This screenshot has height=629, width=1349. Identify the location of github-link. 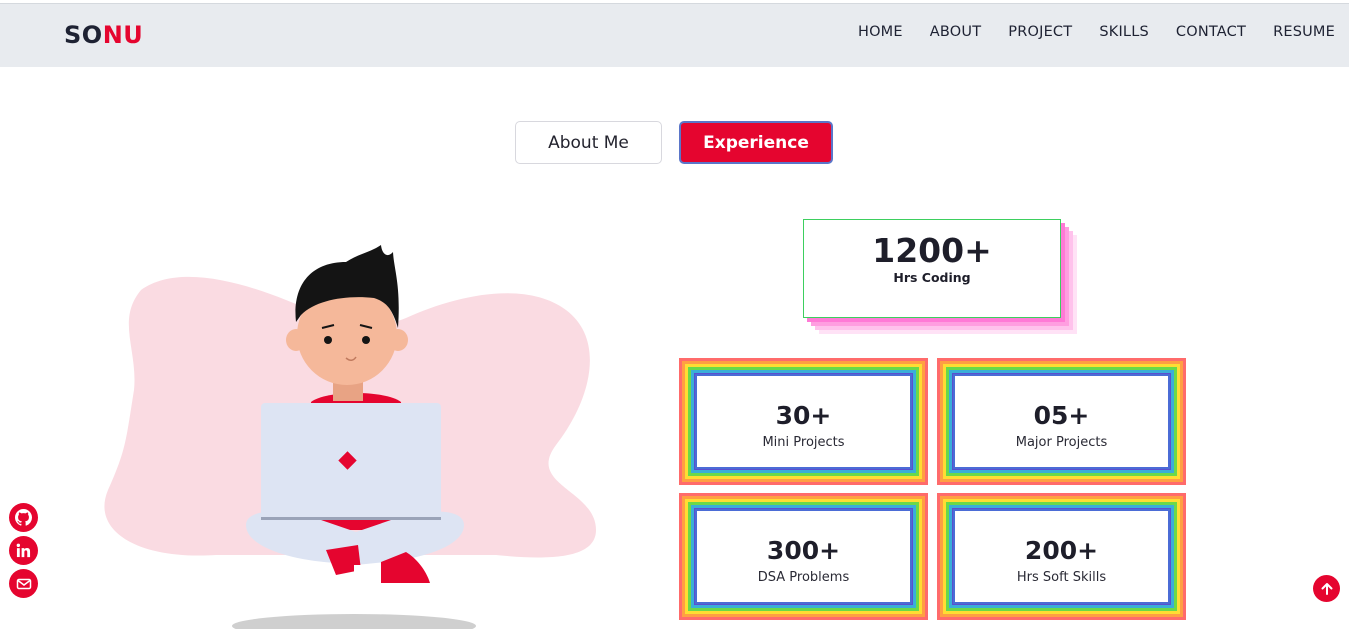
(23, 517).